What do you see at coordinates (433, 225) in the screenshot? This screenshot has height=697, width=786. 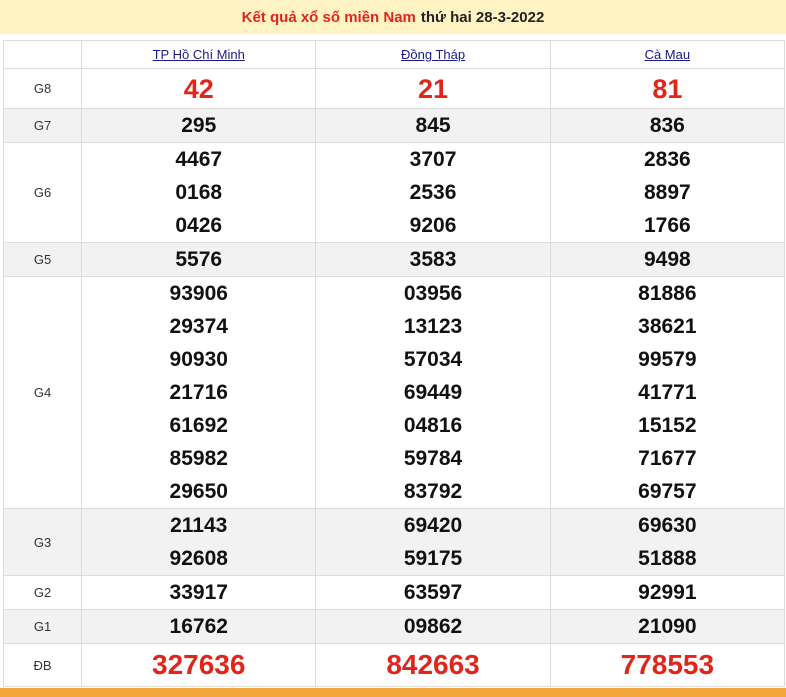 I see `prize-number: 9206` at bounding box center [433, 225].